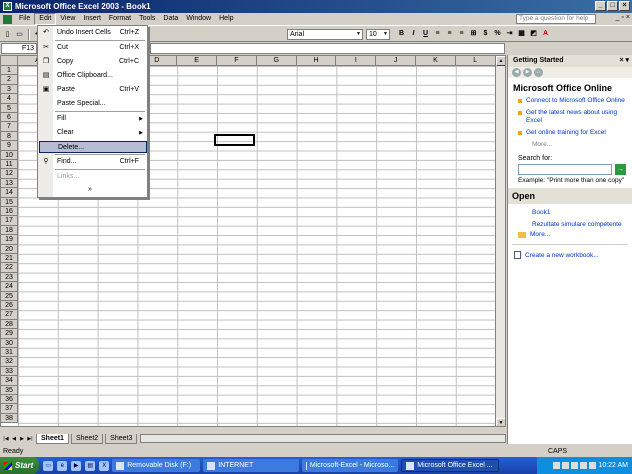  I want to click on scroll-down-icon: ▼, so click(500, 422).